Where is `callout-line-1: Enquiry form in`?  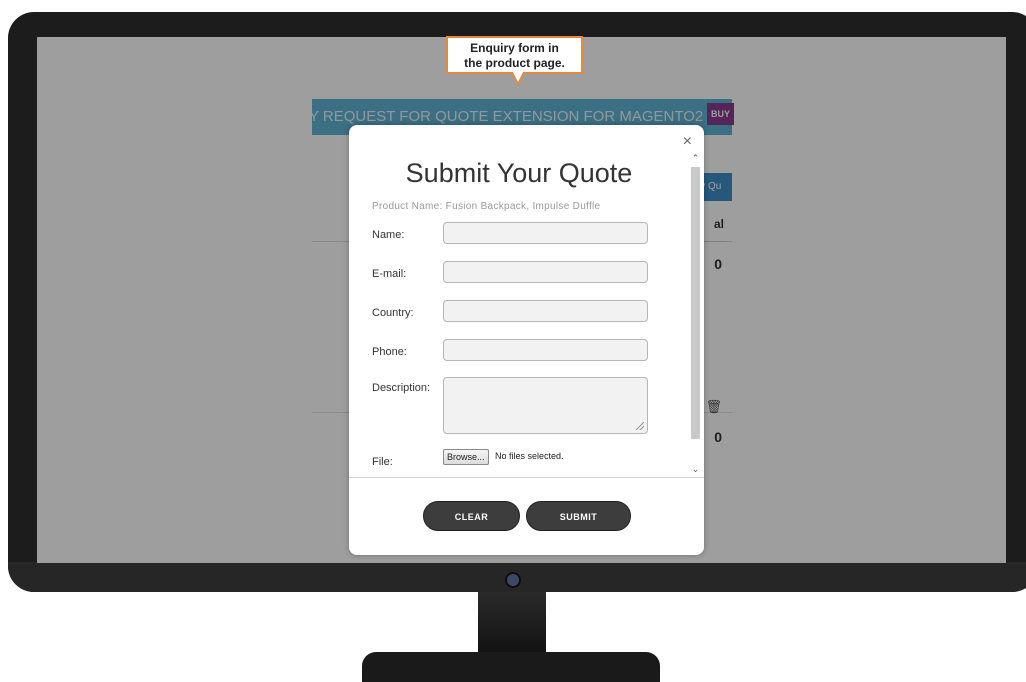
callout-line-1: Enquiry form in is located at coordinates (514, 48).